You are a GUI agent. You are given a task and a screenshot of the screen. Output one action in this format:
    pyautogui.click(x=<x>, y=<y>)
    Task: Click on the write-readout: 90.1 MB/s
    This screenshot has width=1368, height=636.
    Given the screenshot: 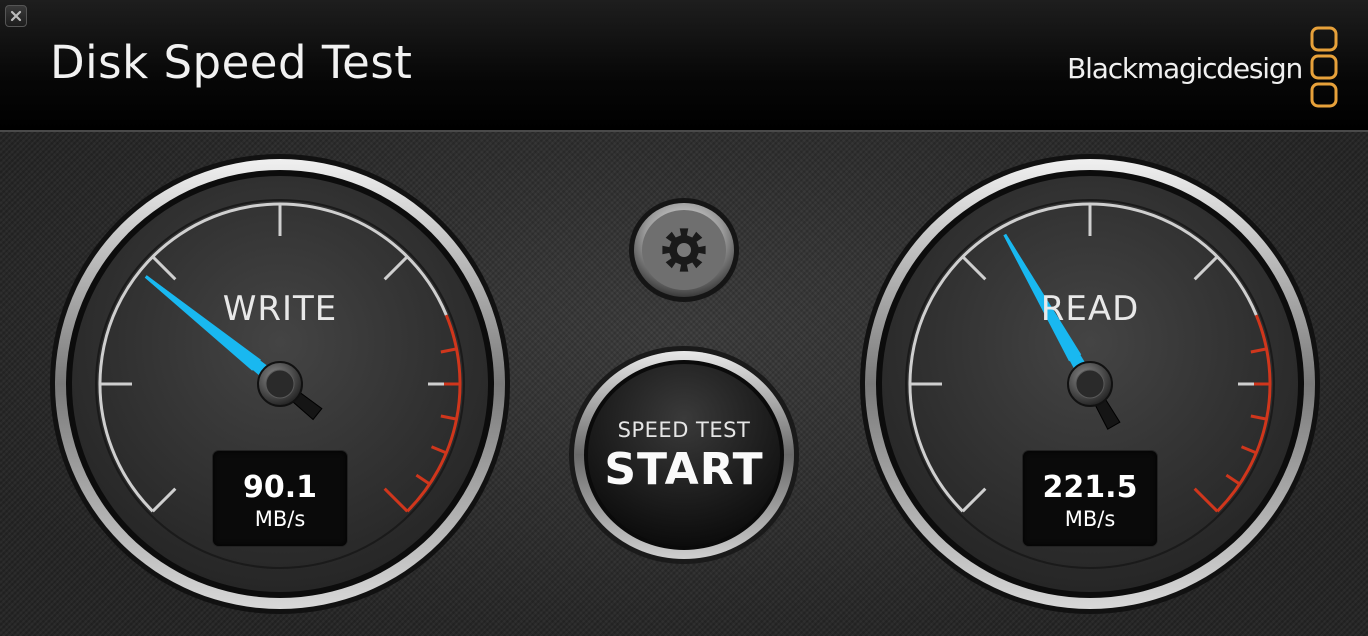 What is the action you would take?
    pyautogui.click(x=280, y=498)
    